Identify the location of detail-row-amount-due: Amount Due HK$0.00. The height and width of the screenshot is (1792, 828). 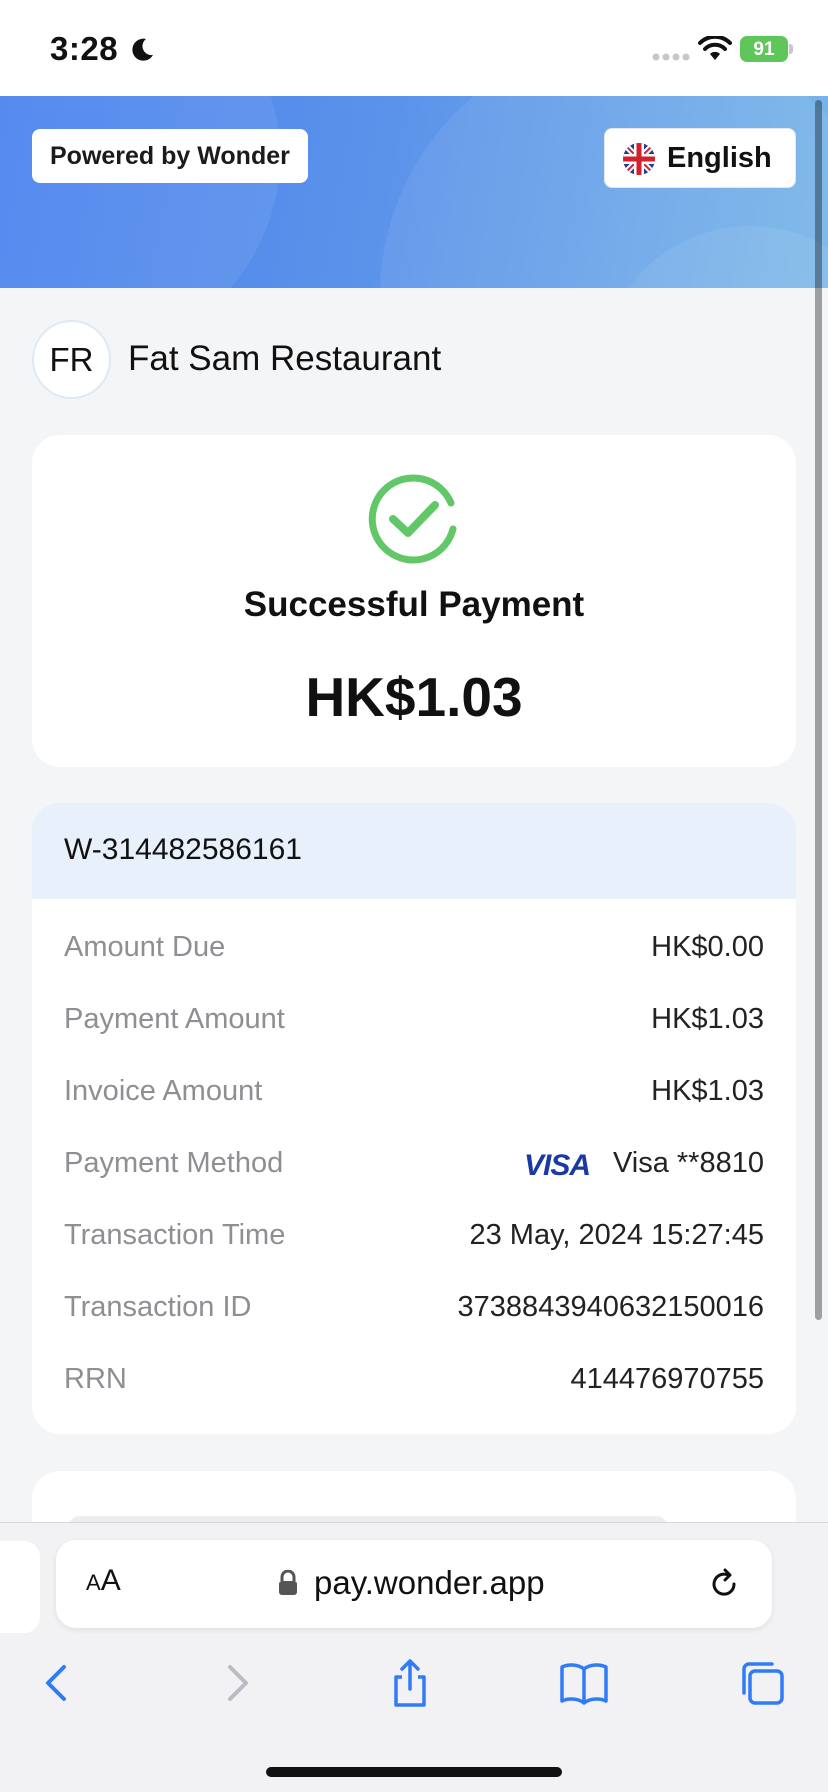
(414, 951).